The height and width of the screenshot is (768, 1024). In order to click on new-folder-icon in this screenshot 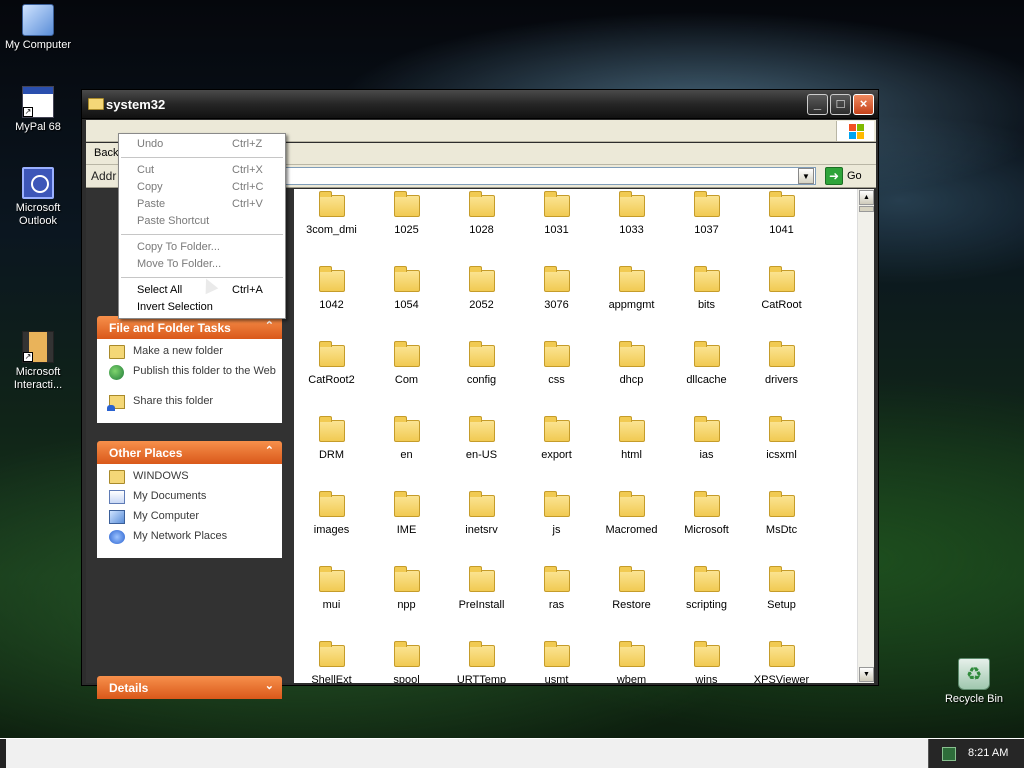, I will do `click(117, 352)`.